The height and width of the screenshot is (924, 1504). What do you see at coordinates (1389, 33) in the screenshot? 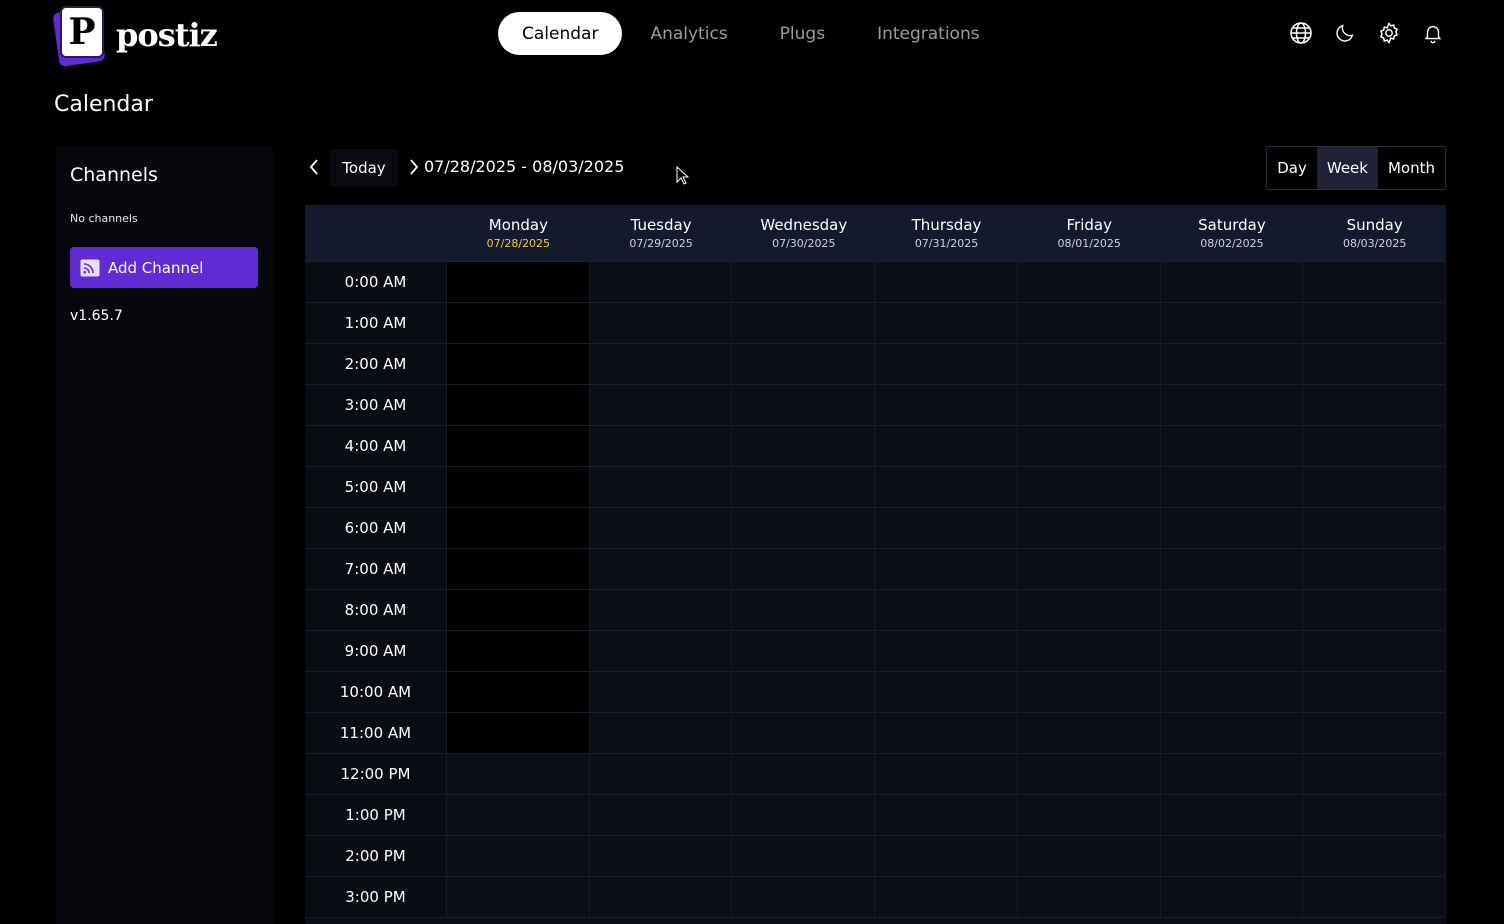
I see `settings-icon` at bounding box center [1389, 33].